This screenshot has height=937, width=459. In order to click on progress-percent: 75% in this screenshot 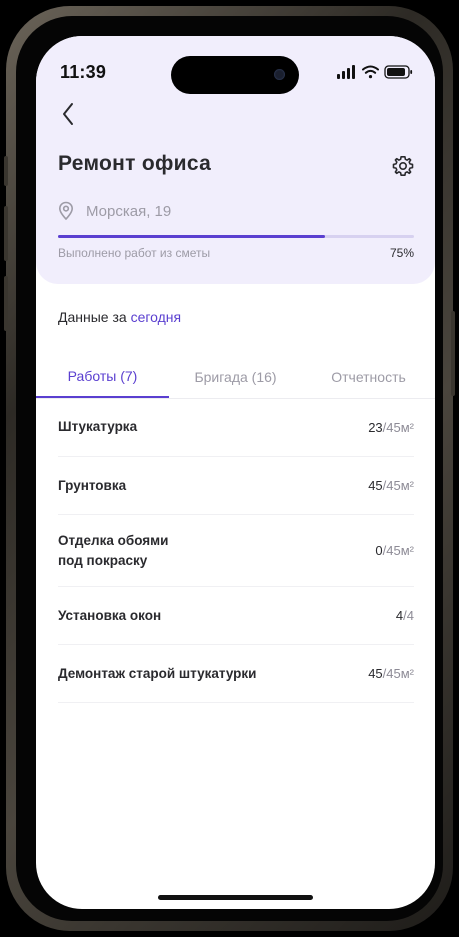, I will do `click(401, 253)`.